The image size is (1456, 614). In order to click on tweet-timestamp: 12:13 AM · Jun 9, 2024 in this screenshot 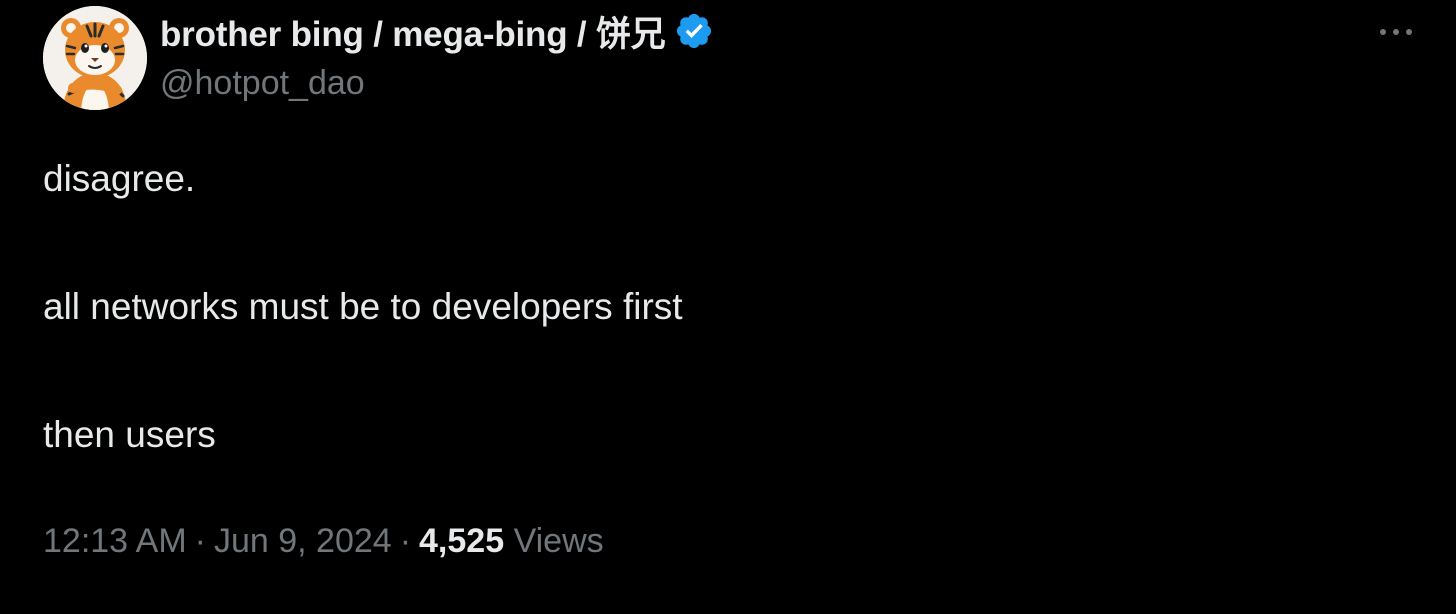, I will do `click(217, 541)`.